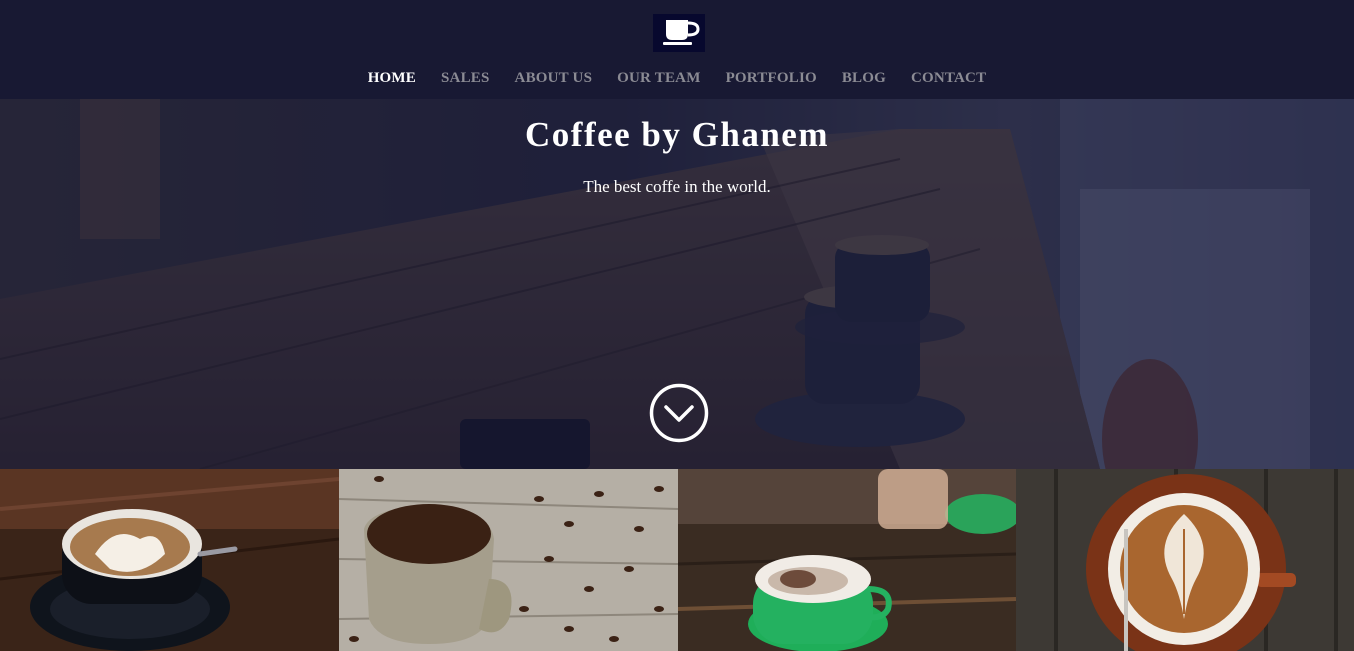 This screenshot has width=1354, height=651. I want to click on nav-portfolio: PORTFOLIO, so click(771, 79).